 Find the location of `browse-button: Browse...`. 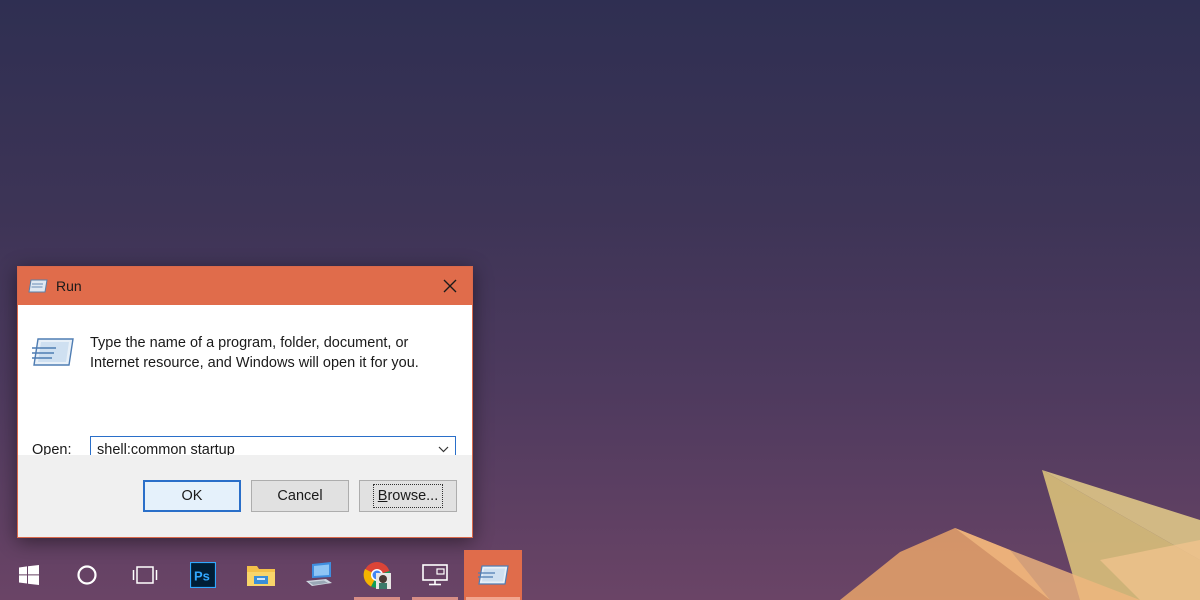

browse-button: Browse... is located at coordinates (408, 496).